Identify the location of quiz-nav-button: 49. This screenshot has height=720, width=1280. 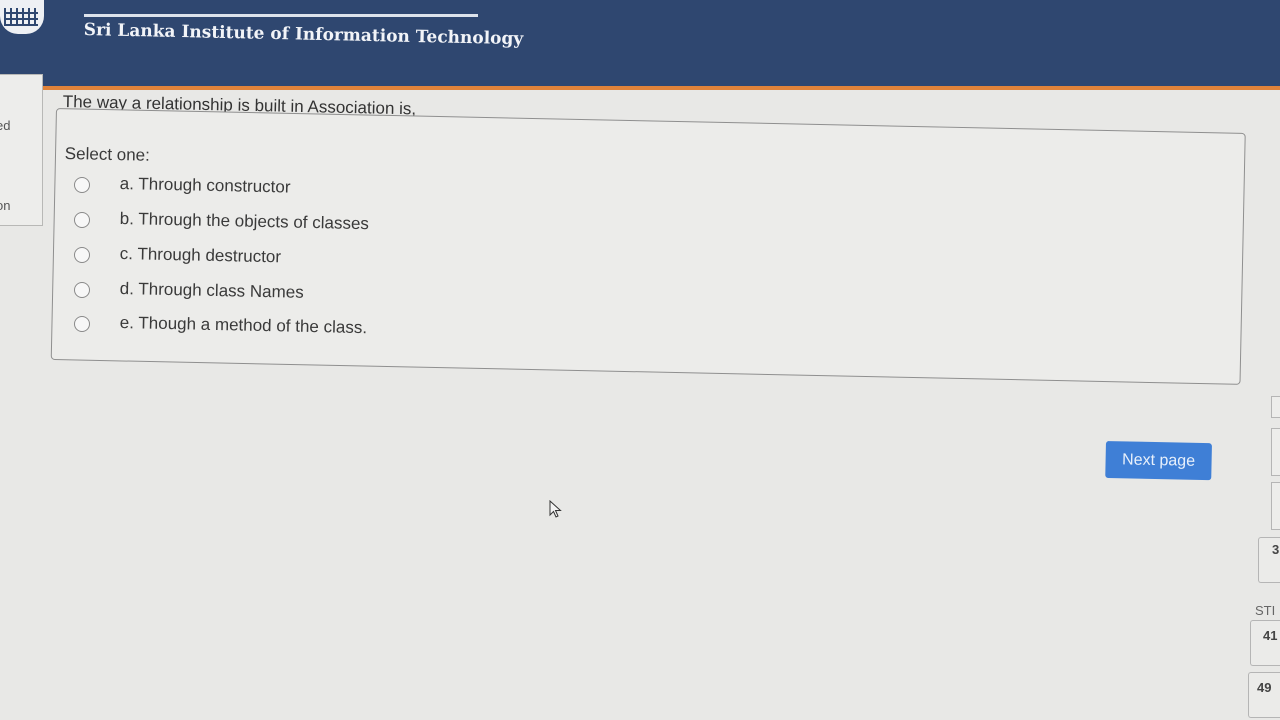
(1264, 695).